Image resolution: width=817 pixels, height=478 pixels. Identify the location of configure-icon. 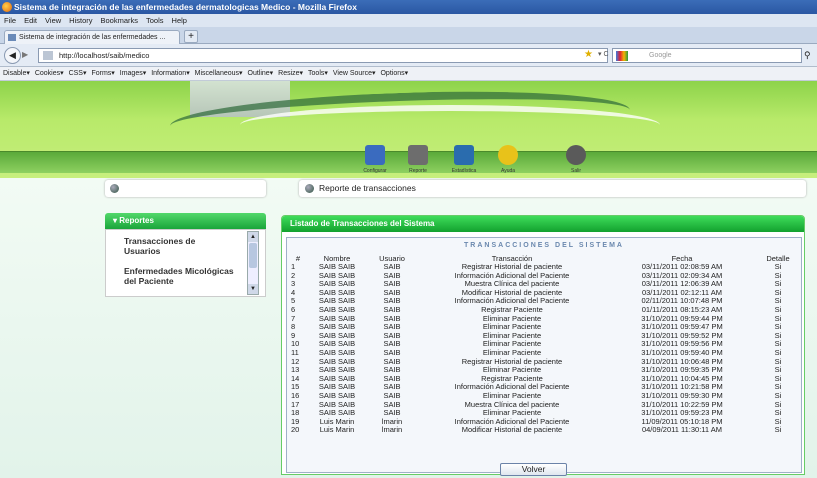
(375, 155).